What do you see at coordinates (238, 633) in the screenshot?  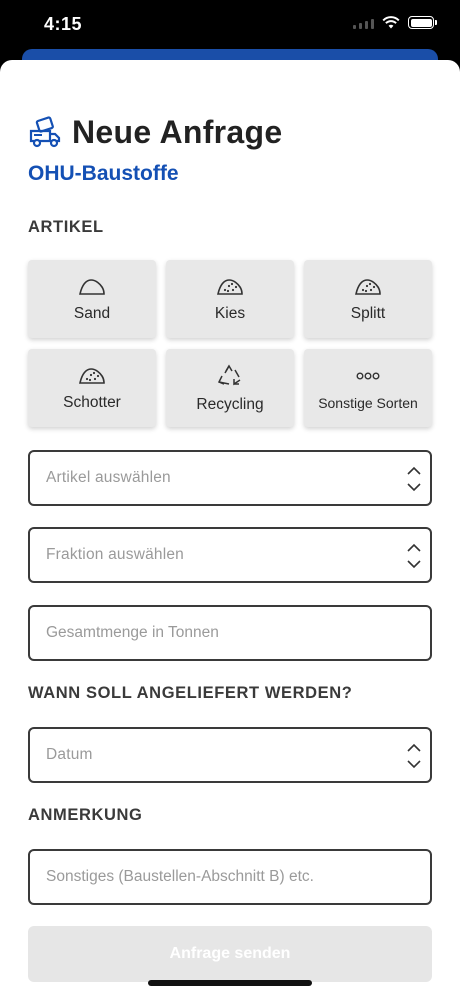 I see `gesamtmenge-input` at bounding box center [238, 633].